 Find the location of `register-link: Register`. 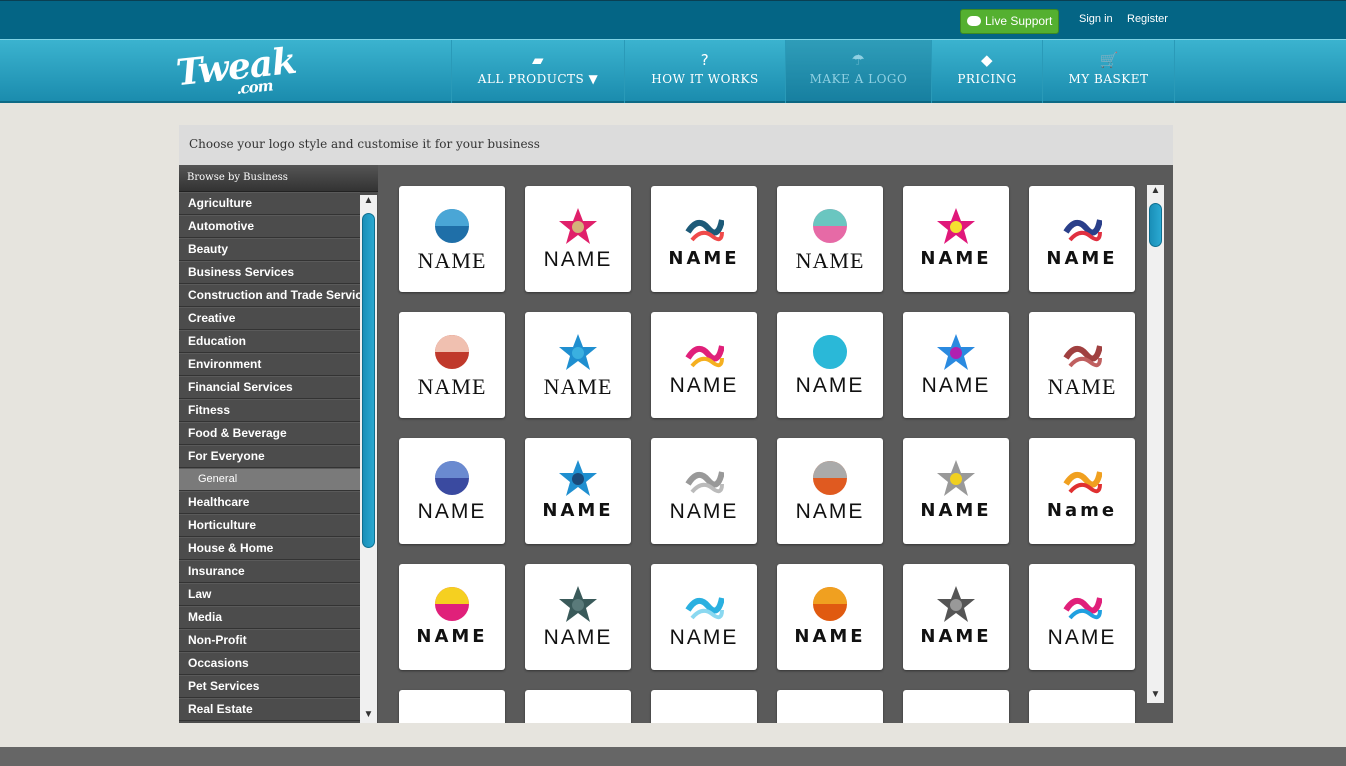

register-link: Register is located at coordinates (1147, 19).